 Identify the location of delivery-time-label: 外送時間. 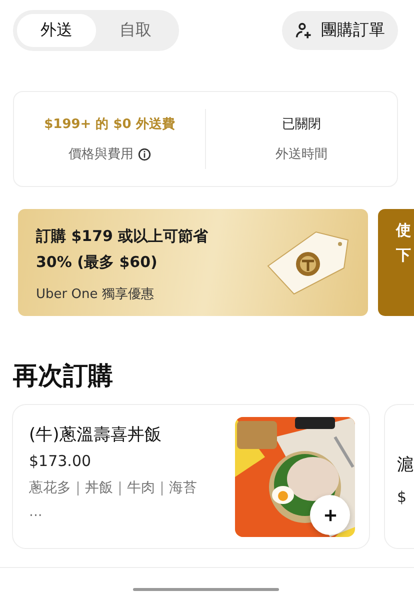
(302, 154).